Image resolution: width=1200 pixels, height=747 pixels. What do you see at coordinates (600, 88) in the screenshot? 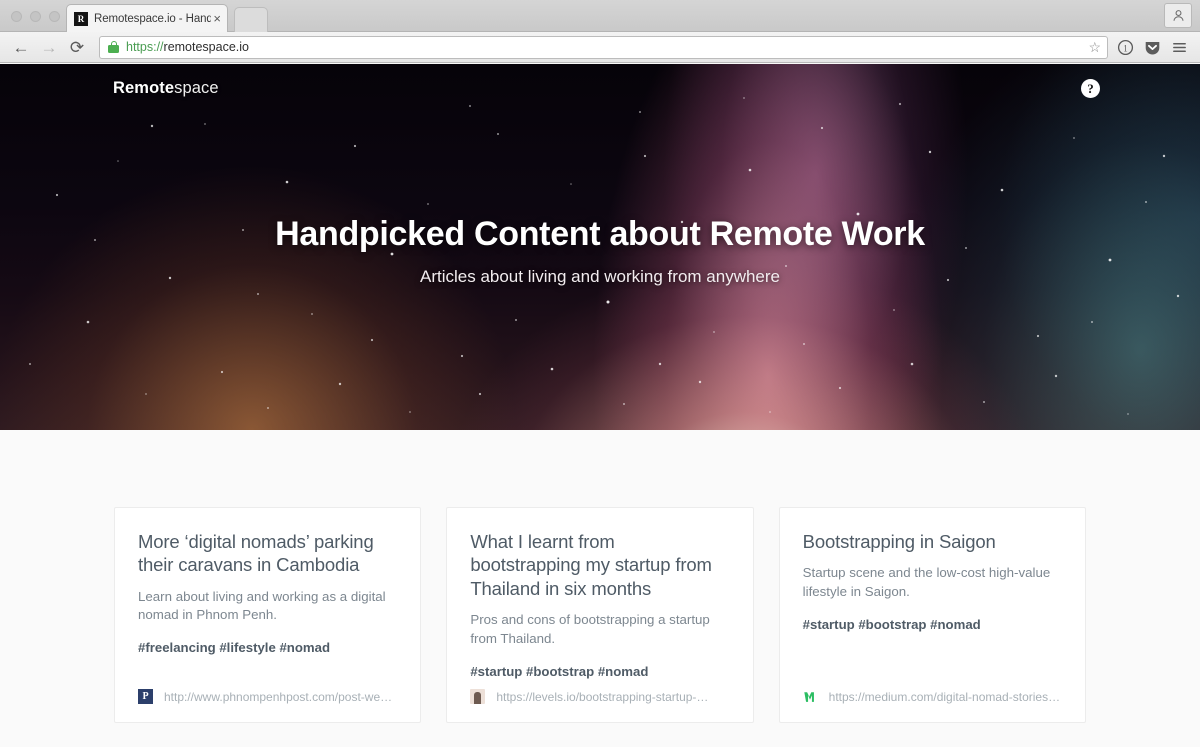
I see `site-header: Remotespace ?` at bounding box center [600, 88].